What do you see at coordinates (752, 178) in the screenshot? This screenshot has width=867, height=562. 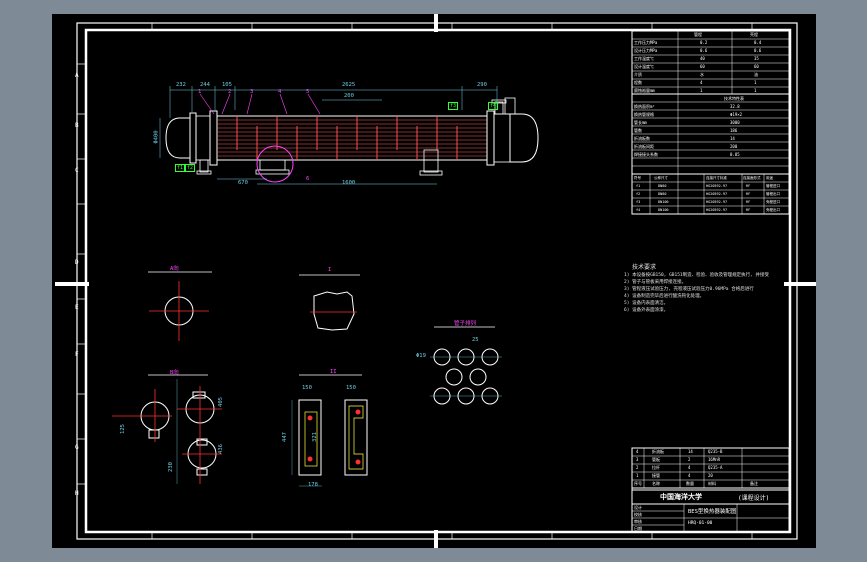 I see `nozzle-h4: 连接面形式` at bounding box center [752, 178].